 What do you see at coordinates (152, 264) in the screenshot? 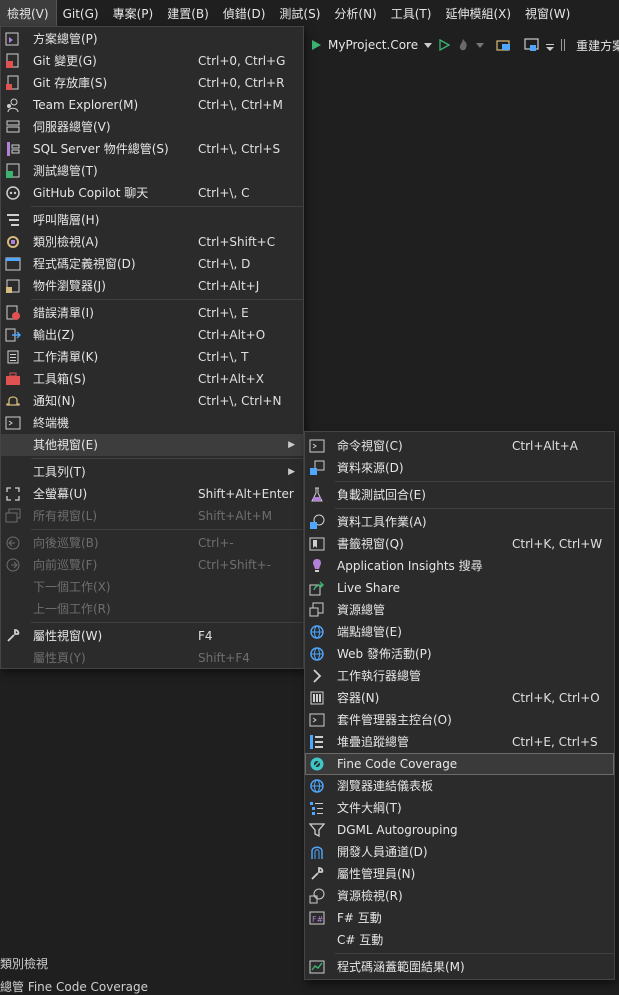
I see `menu-item: 程式碼定義視窗(D) Ctrl+\, D` at bounding box center [152, 264].